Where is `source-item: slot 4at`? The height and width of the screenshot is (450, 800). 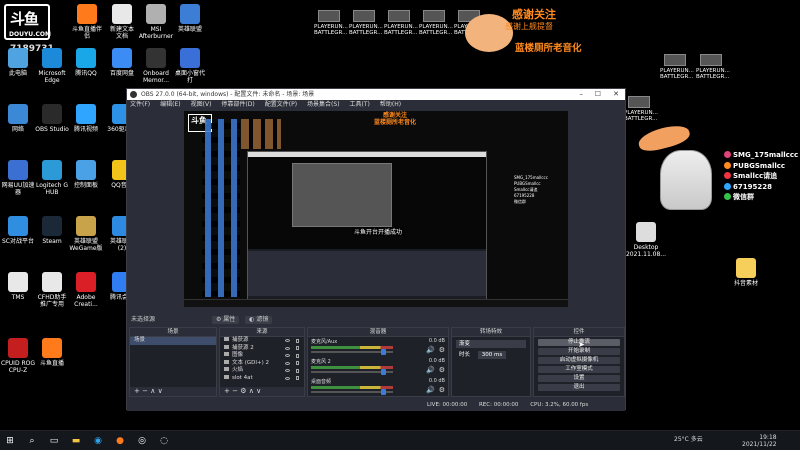
source-item: slot 4at is located at coordinates (262, 378).